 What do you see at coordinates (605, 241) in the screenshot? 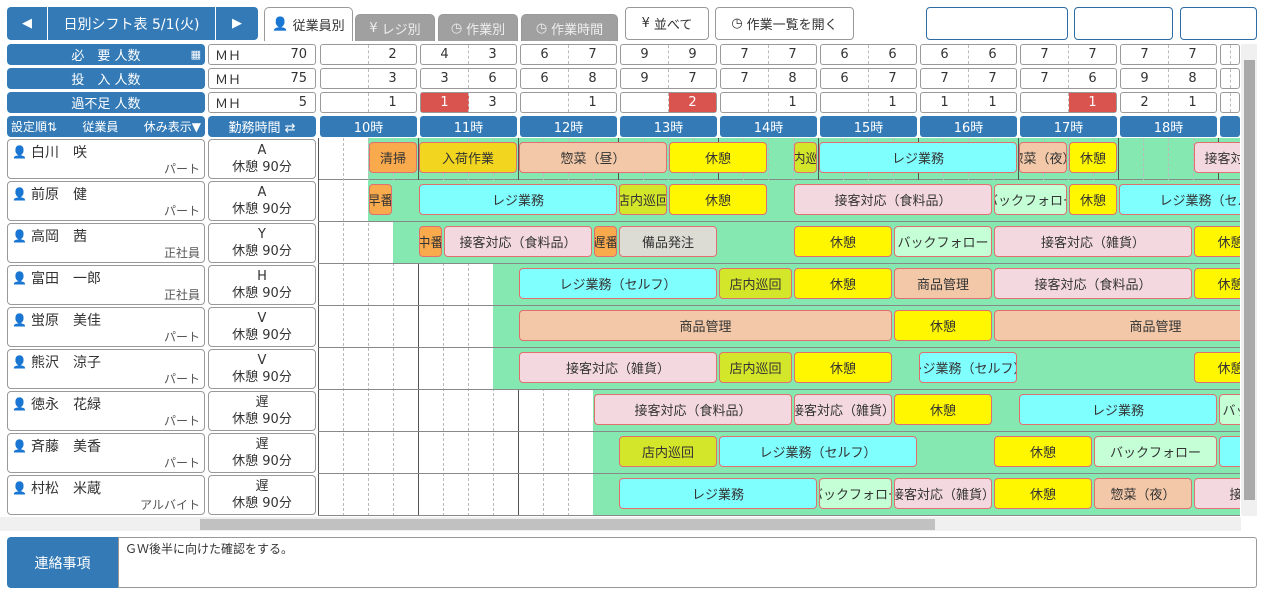
I see `task-block: 遅番` at bounding box center [605, 241].